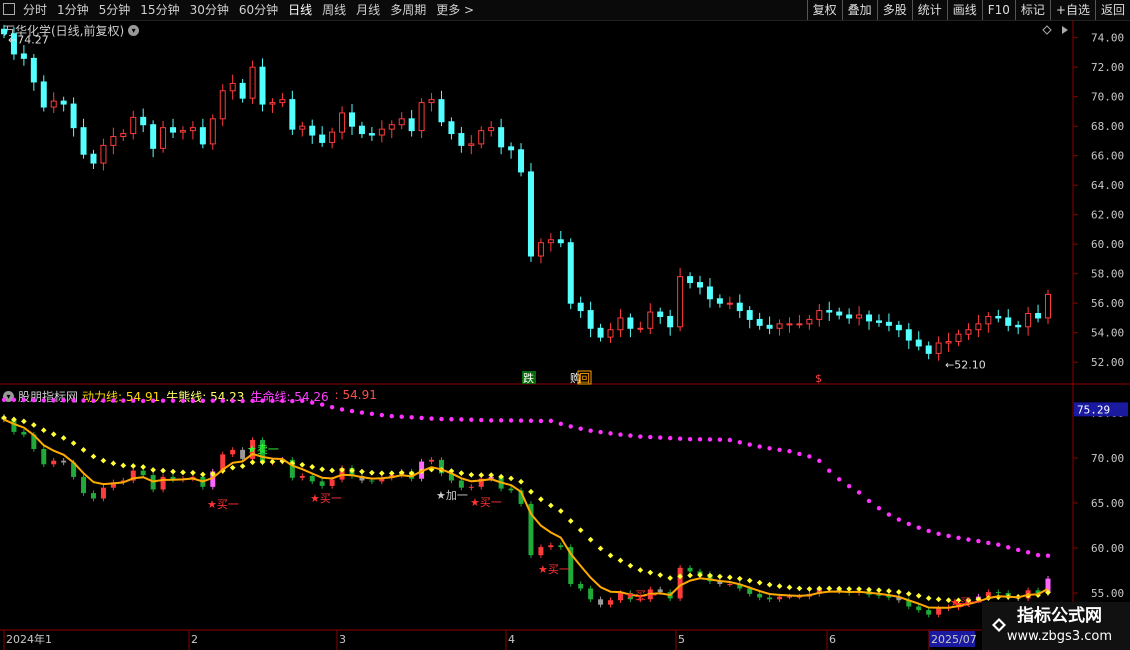 The image size is (1130, 650). Describe the element at coordinates (1107, 593) in the screenshot. I see `indicator-tick-label: 55.00` at that location.